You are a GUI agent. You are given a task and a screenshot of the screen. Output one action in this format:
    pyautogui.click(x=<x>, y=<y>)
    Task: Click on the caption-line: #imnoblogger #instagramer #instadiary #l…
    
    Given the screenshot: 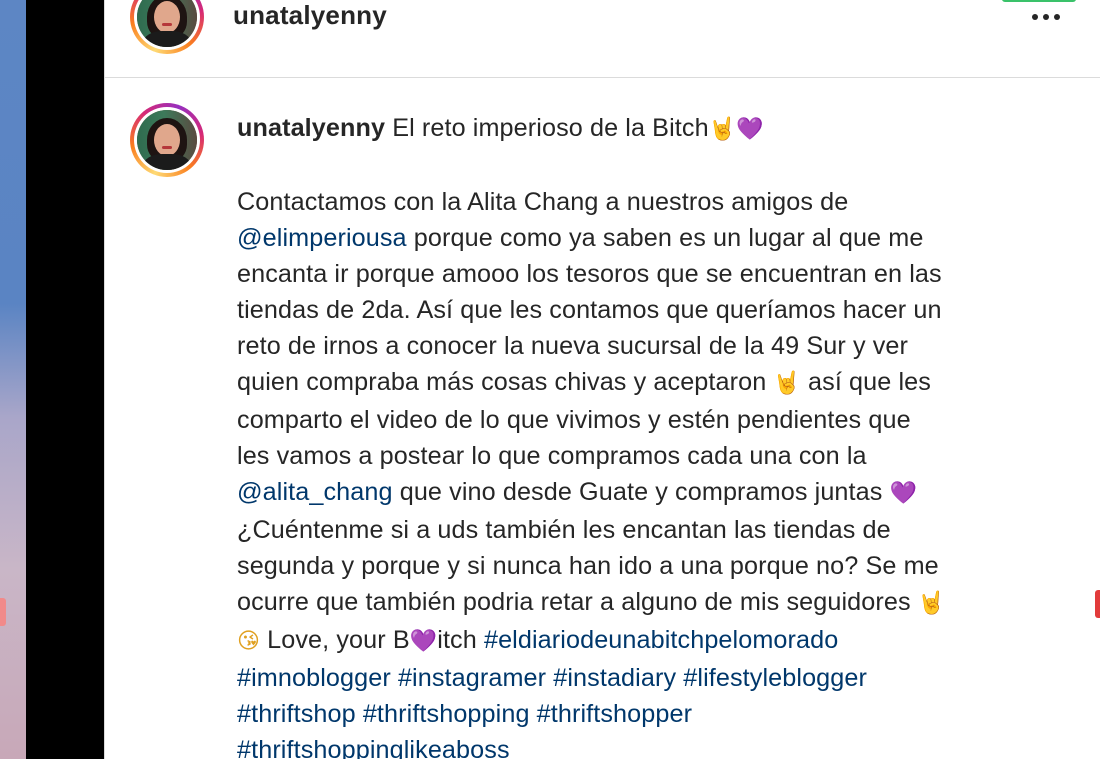 What is the action you would take?
    pyautogui.click(x=647, y=678)
    